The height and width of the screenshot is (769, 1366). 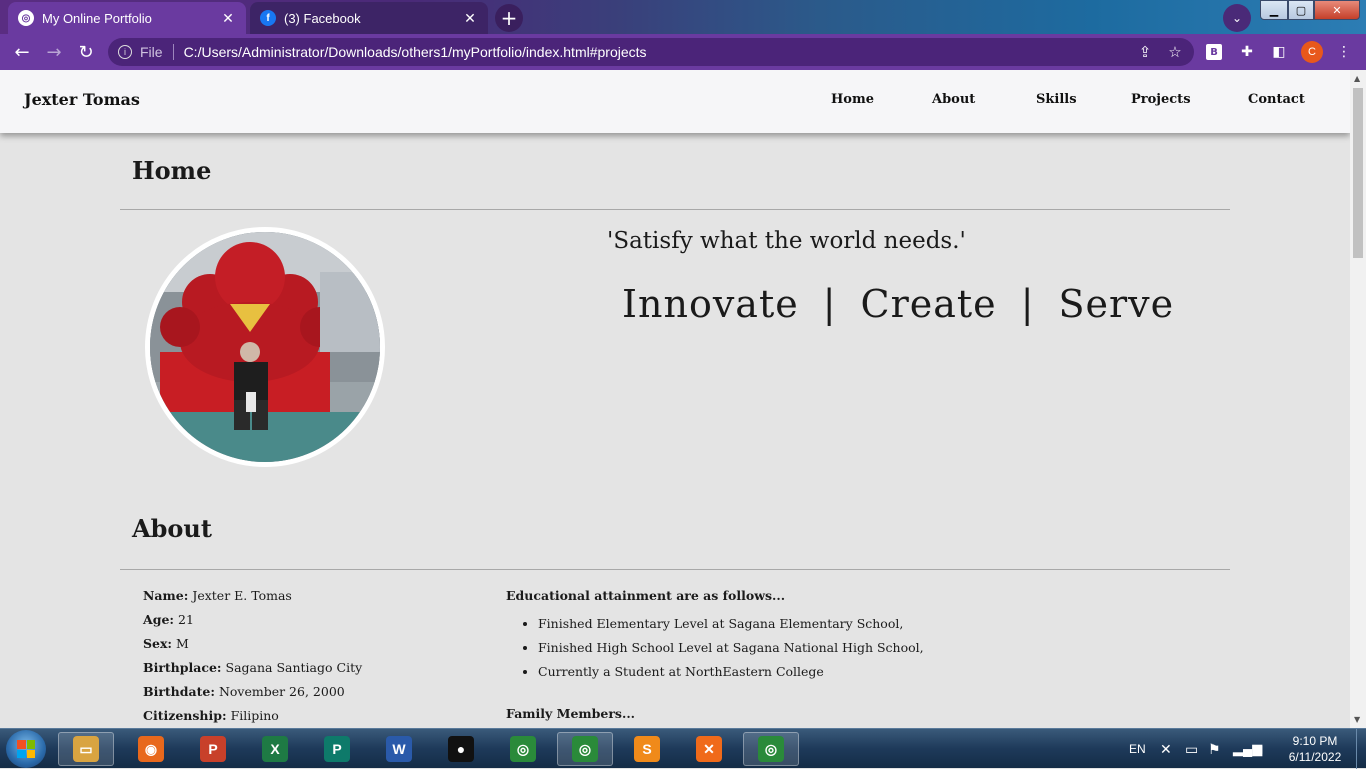 I want to click on windows-logo-icon, so click(x=26, y=749).